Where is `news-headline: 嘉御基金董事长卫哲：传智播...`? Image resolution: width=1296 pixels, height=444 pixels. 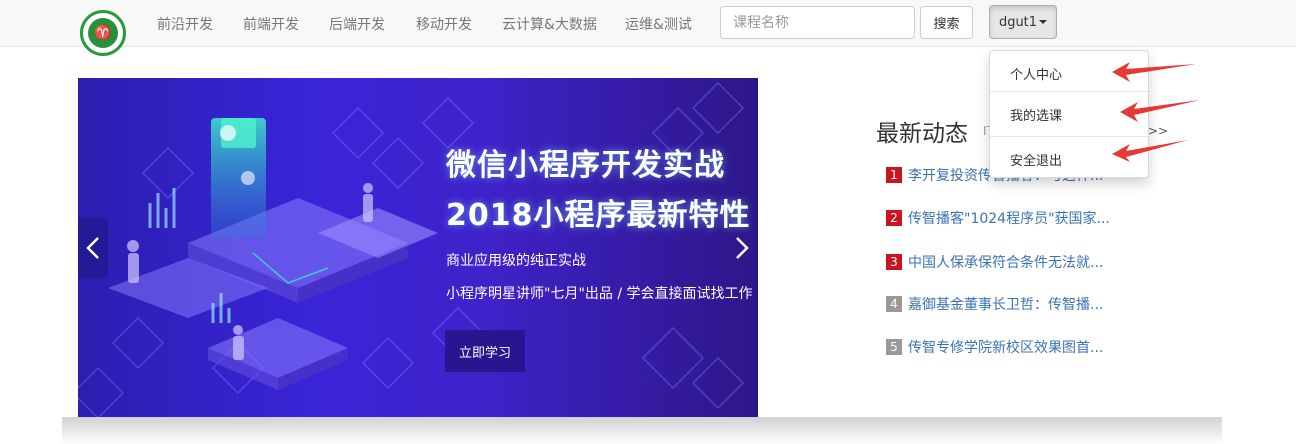 news-headline: 嘉御基金董事长卫哲：传智播... is located at coordinates (1014, 304).